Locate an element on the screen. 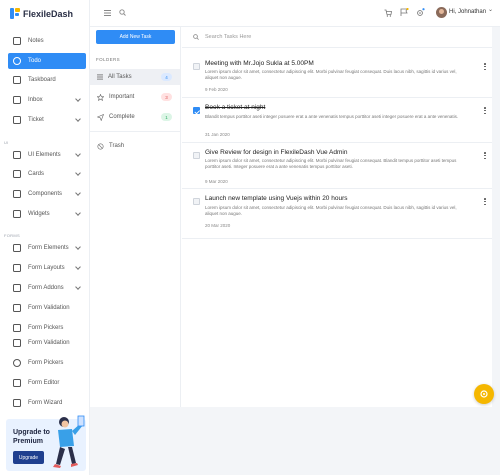  sidebar-item-label: Notes is located at coordinates (36, 41).